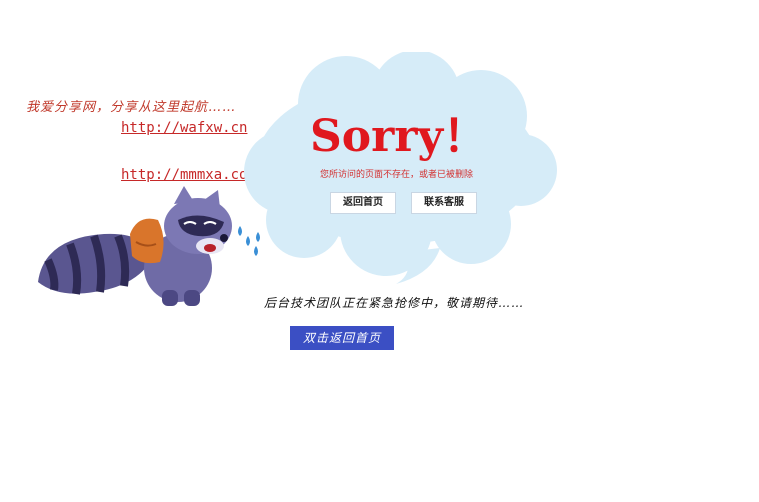  What do you see at coordinates (397, 175) in the screenshot?
I see `page-not-found-message: 您所访问的页面不存在，或者已被删除` at bounding box center [397, 175].